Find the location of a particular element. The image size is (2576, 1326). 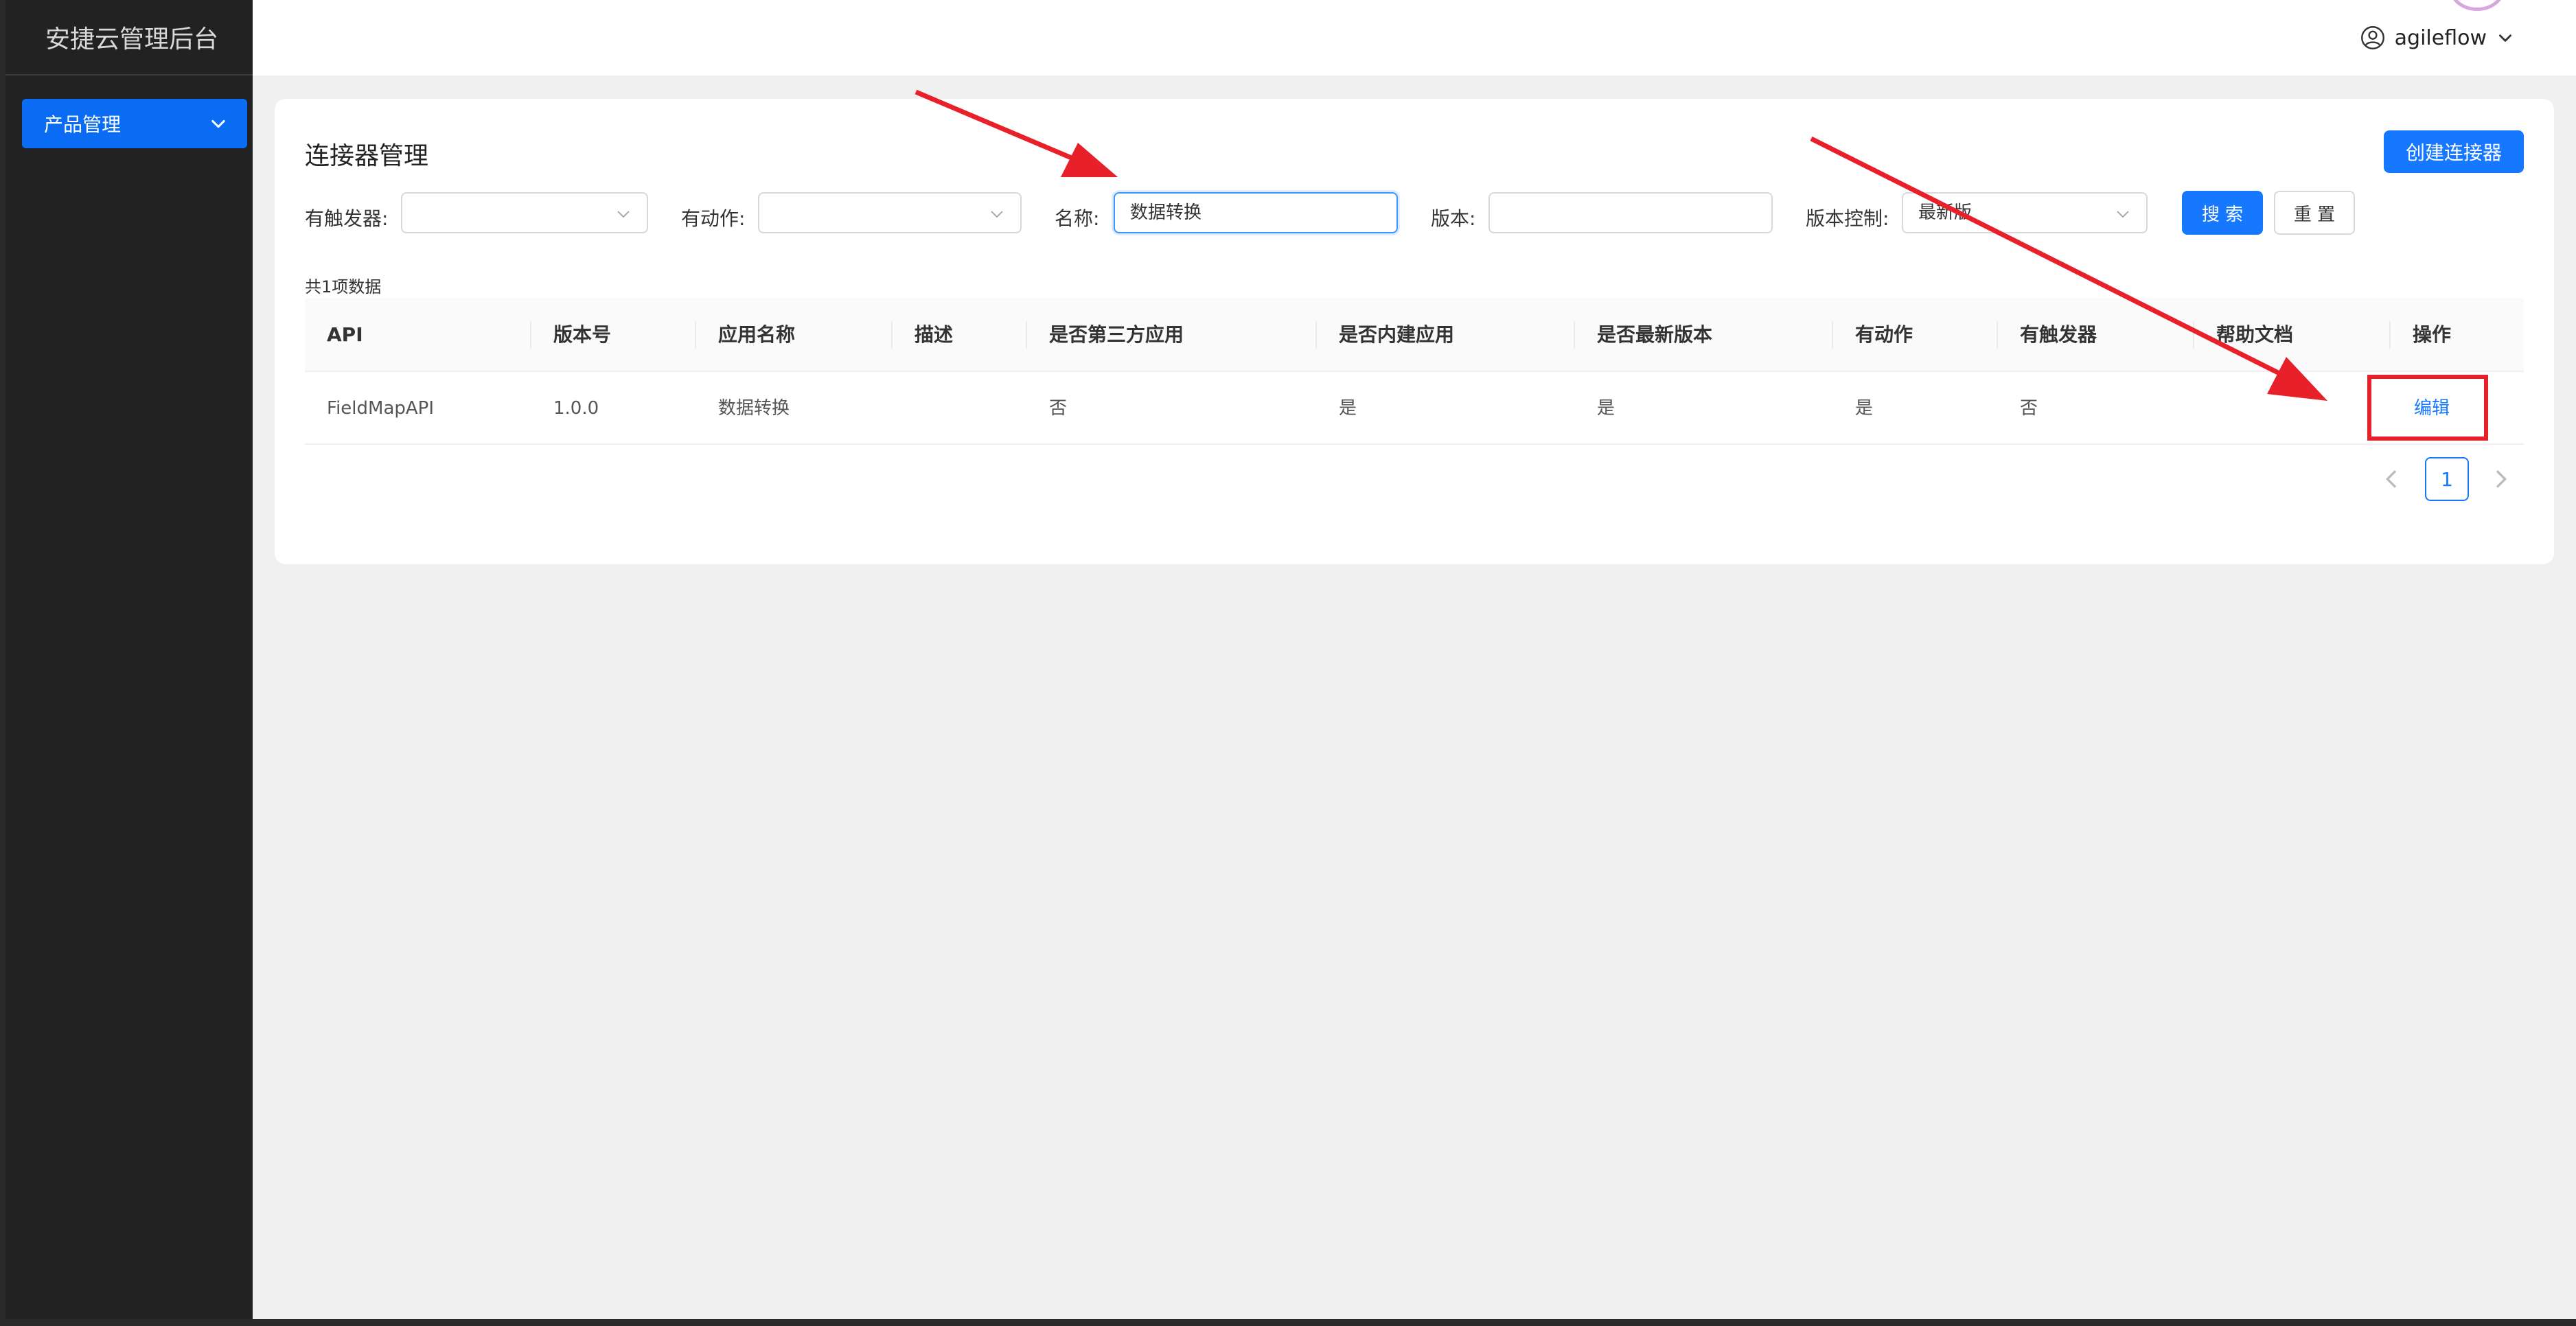

column-header-version: 版本号 is located at coordinates (582, 334).